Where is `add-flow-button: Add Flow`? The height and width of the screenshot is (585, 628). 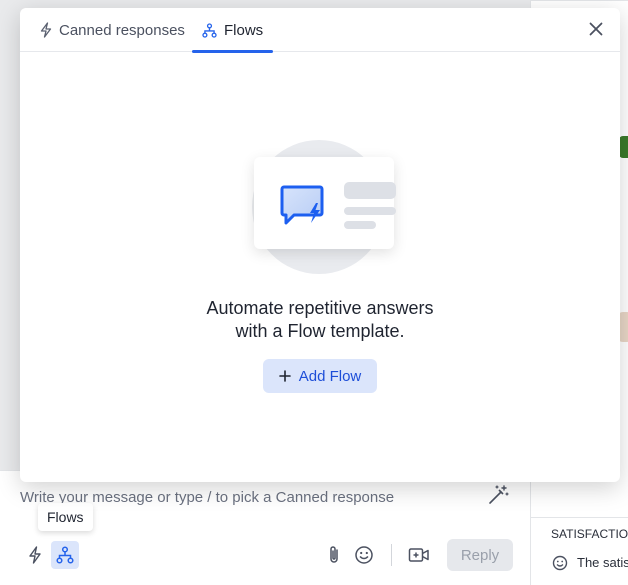 add-flow-button: Add Flow is located at coordinates (320, 376).